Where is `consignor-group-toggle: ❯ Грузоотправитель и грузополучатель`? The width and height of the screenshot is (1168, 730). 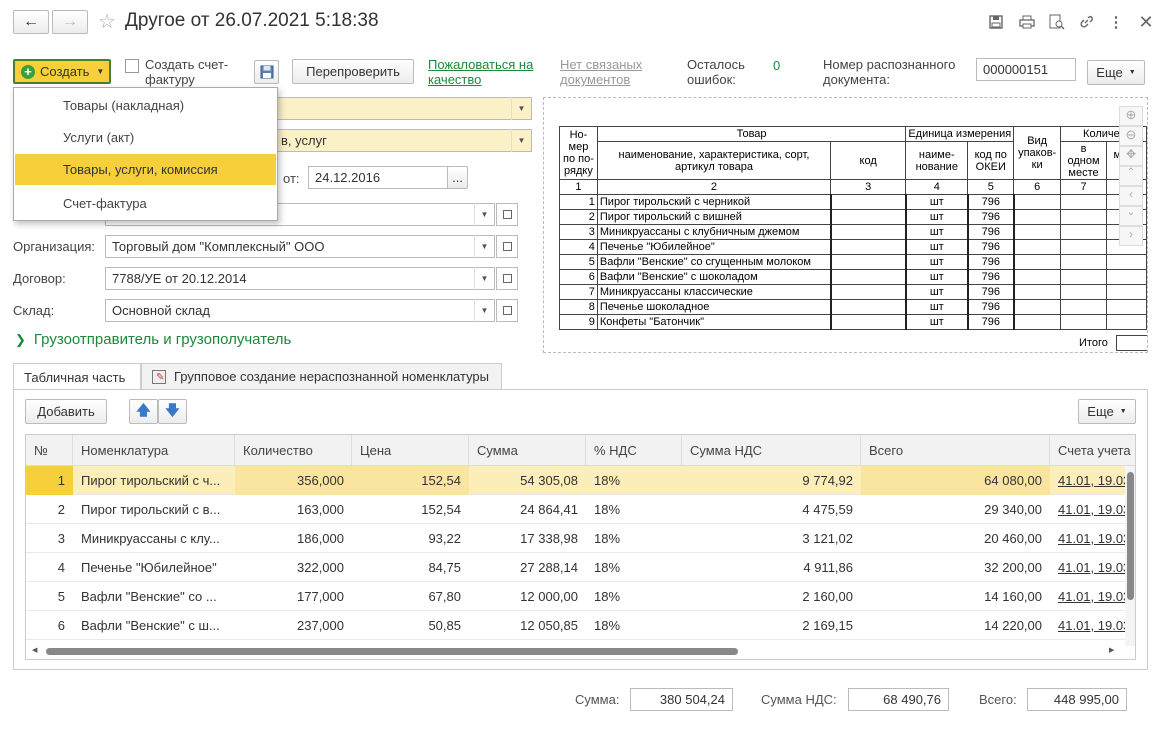 consignor-group-toggle: ❯ Грузоотправитель и грузополучатель is located at coordinates (153, 339).